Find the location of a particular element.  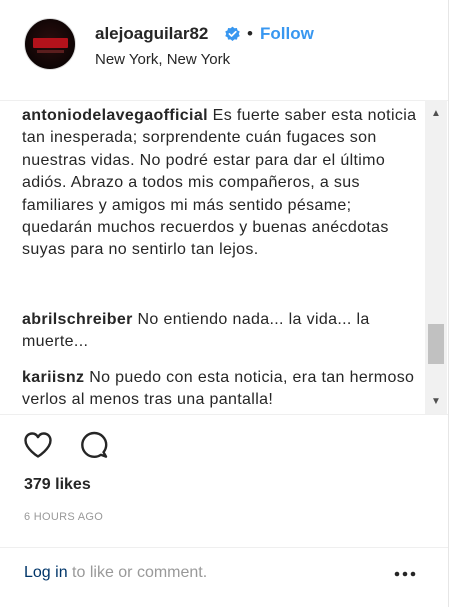

more-options-icon is located at coordinates (405, 574).